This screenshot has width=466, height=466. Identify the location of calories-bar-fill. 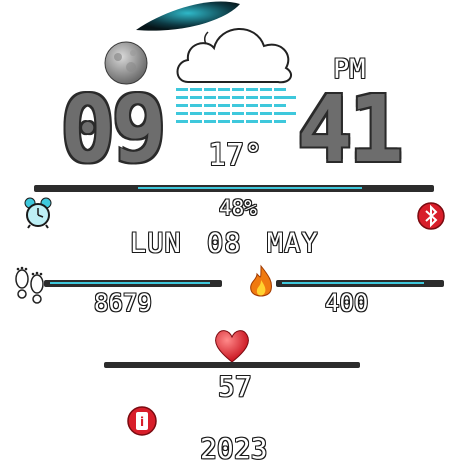
(353, 283).